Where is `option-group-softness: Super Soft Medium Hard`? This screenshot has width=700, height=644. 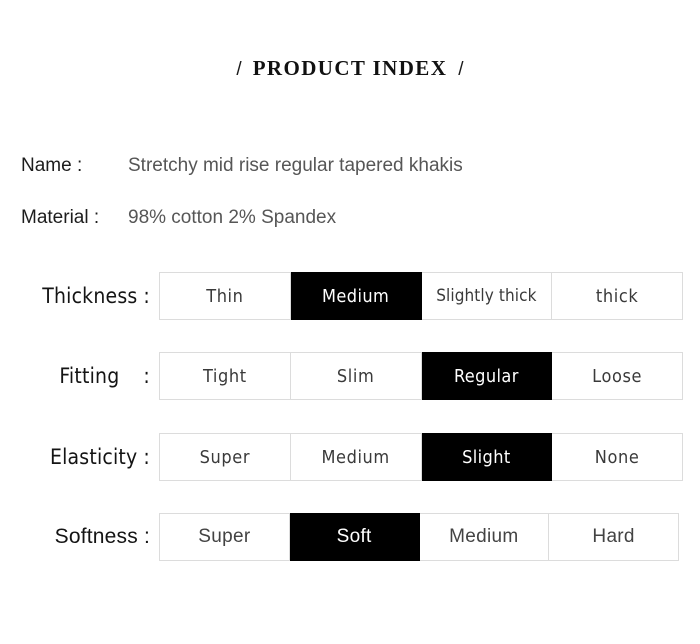 option-group-softness: Super Soft Medium Hard is located at coordinates (419, 537).